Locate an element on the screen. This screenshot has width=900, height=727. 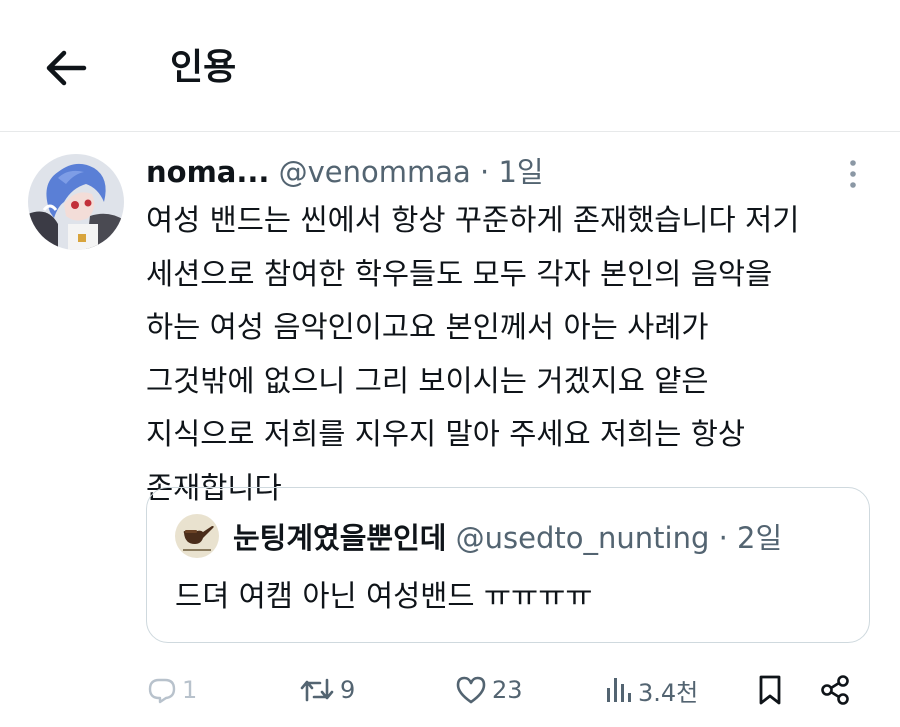
bar-chart-icon is located at coordinates (619, 690).